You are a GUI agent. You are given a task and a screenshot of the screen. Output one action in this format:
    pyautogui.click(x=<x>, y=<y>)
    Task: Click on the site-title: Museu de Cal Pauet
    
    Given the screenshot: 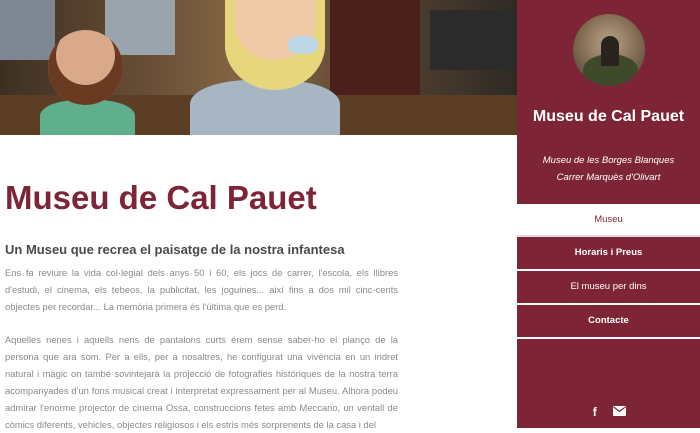 What is the action you would take?
    pyautogui.click(x=608, y=116)
    